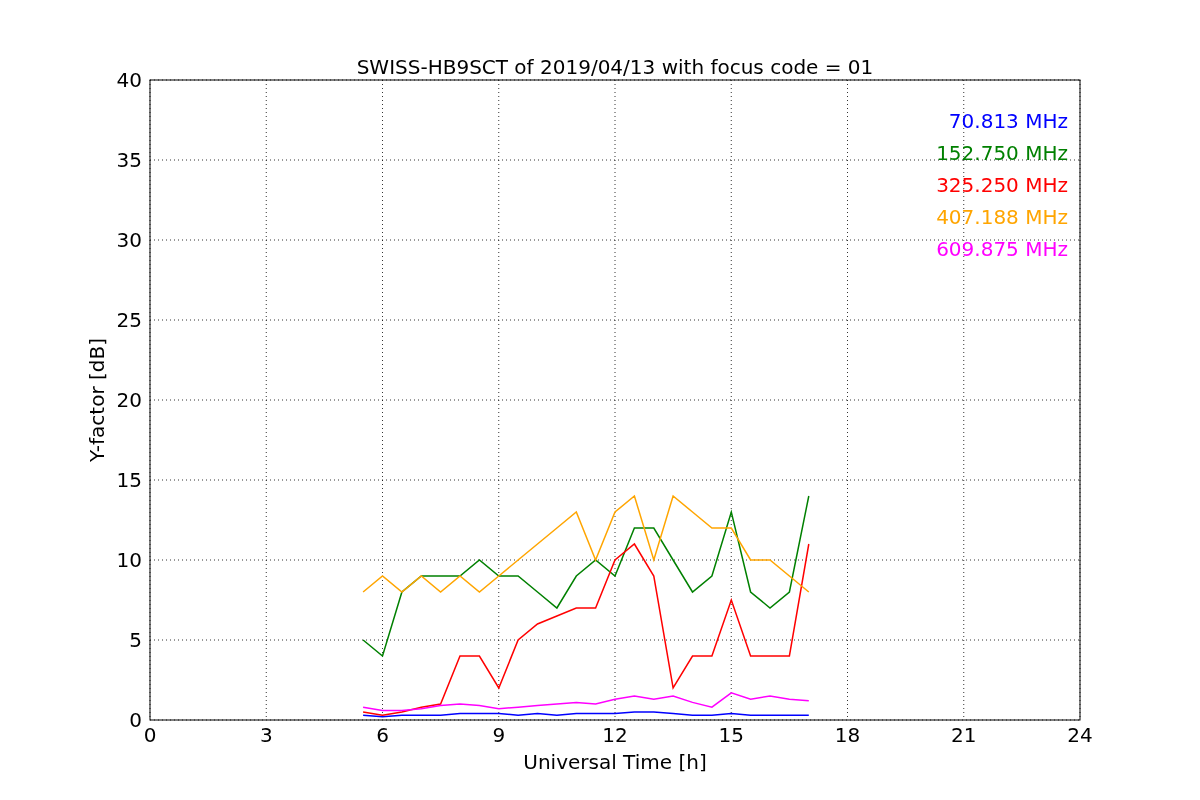  I want to click on x-tick-label: 3, so click(266, 735).